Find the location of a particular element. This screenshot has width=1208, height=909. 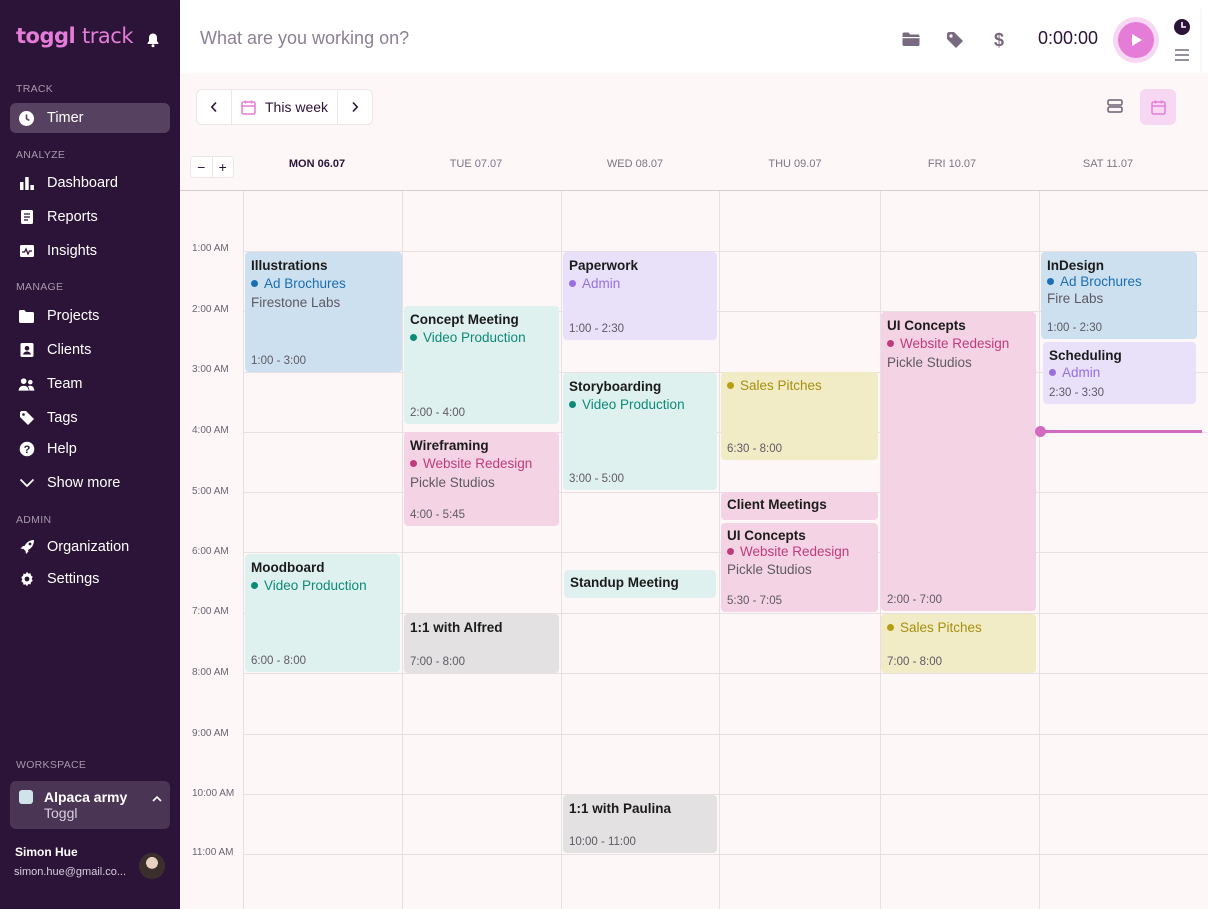

day-header: MON 06.07 is located at coordinates (317, 164).